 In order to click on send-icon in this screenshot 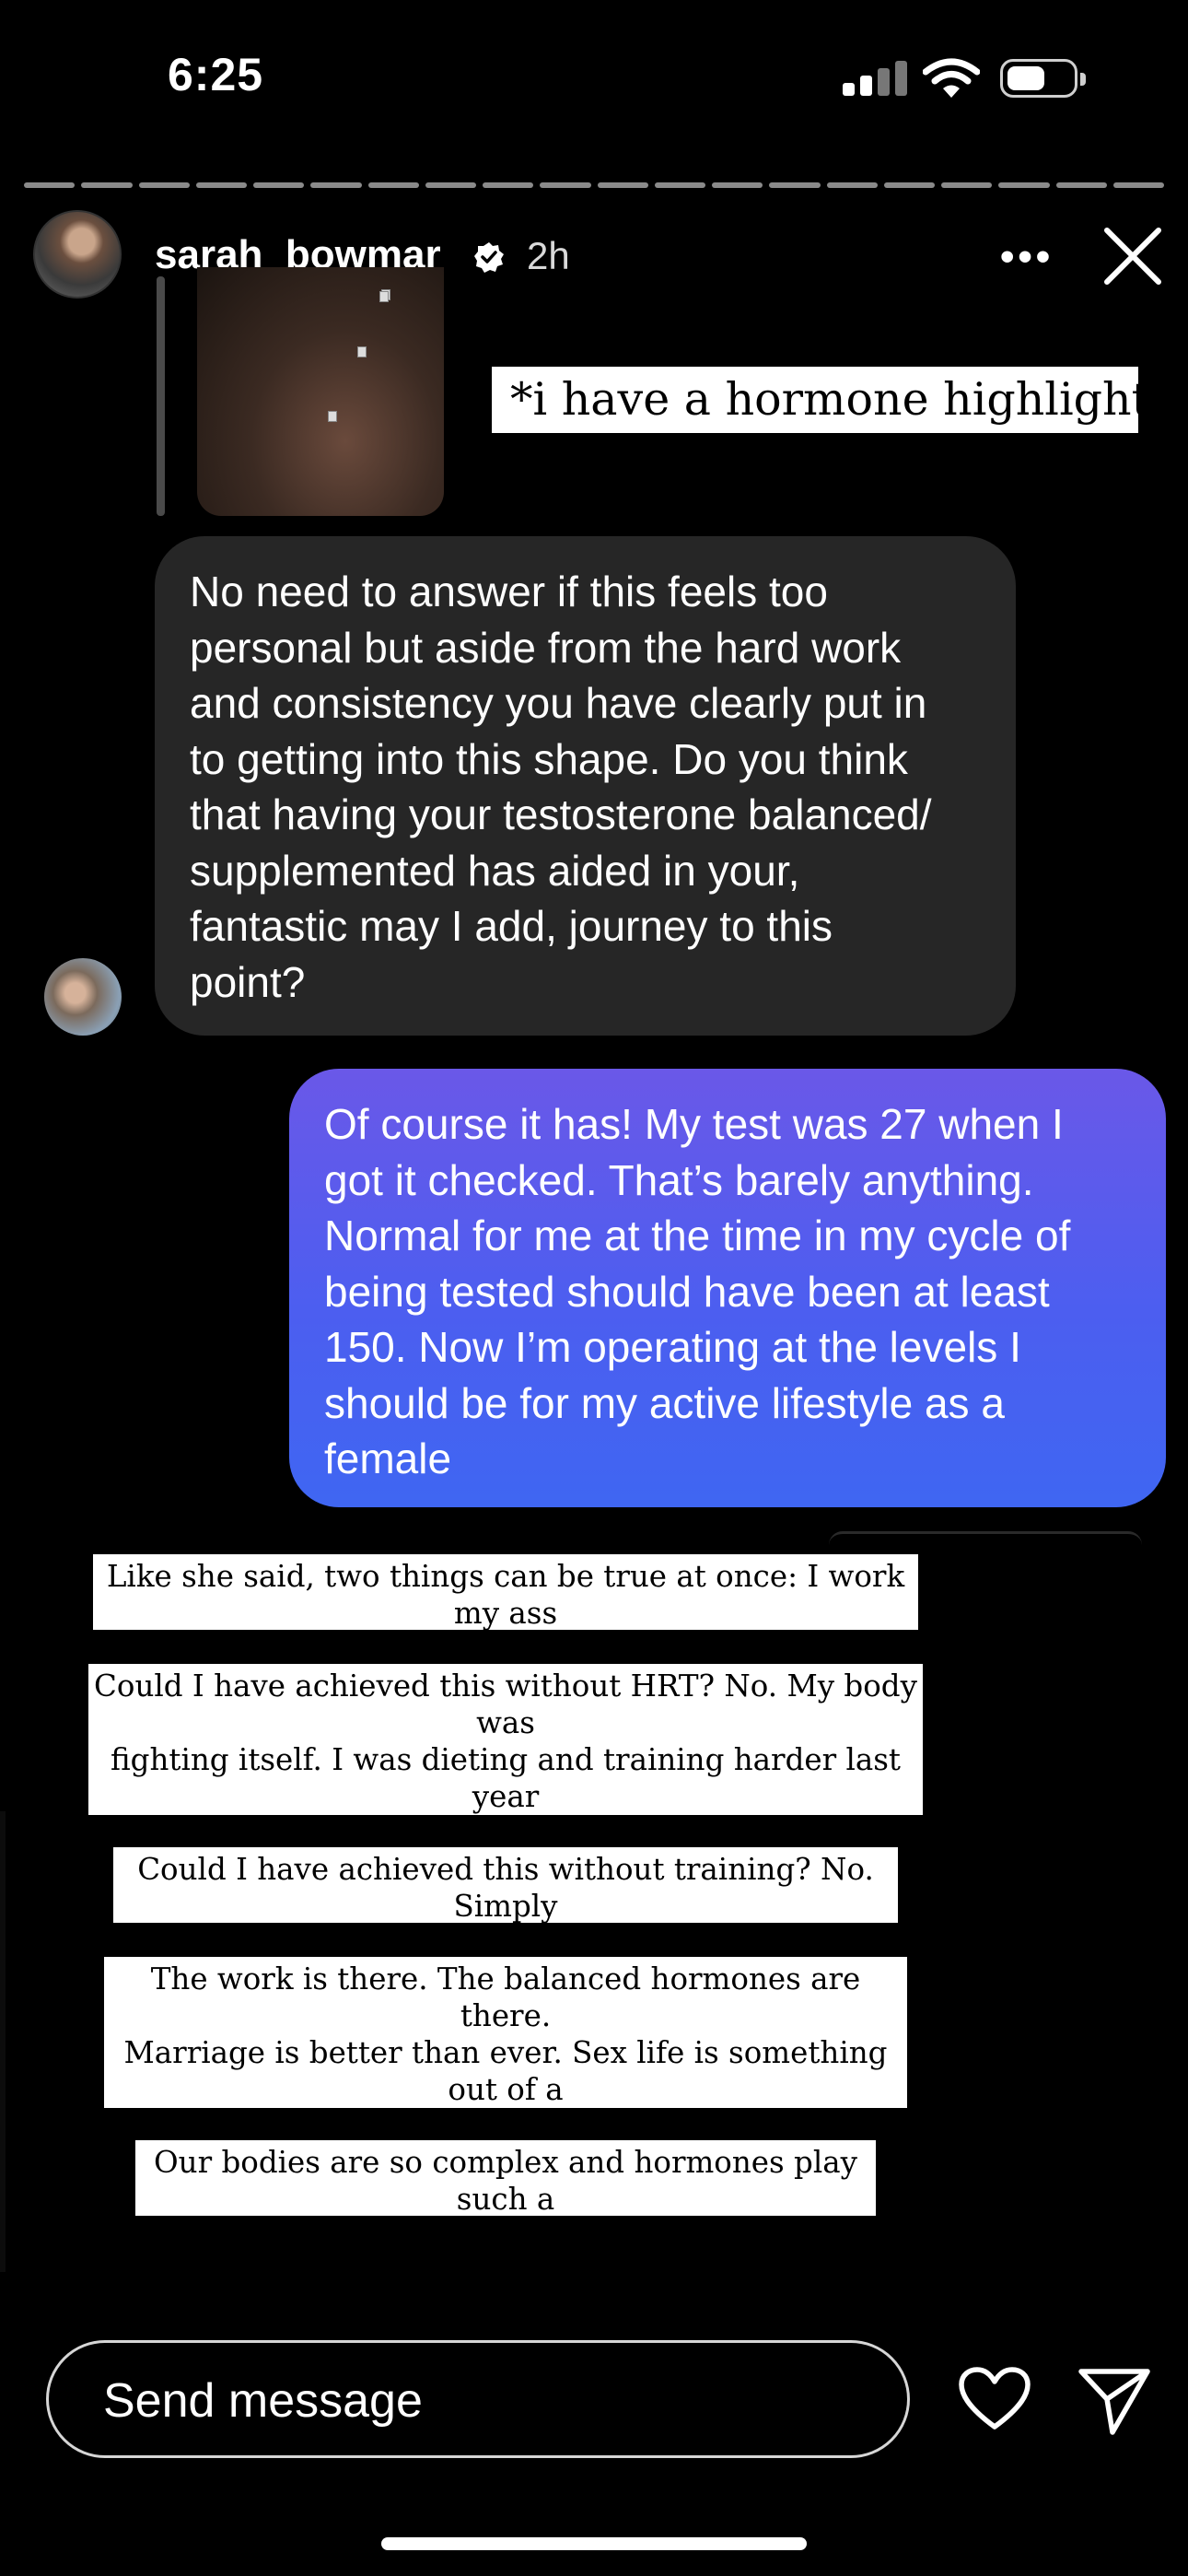, I will do `click(1114, 2401)`.